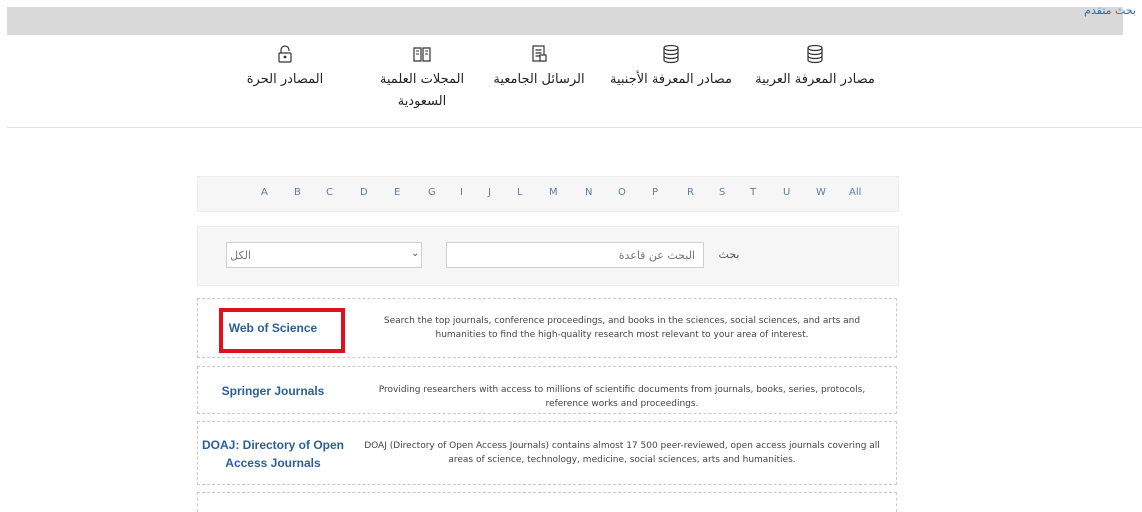  I want to click on alpha-link: W, so click(821, 192).